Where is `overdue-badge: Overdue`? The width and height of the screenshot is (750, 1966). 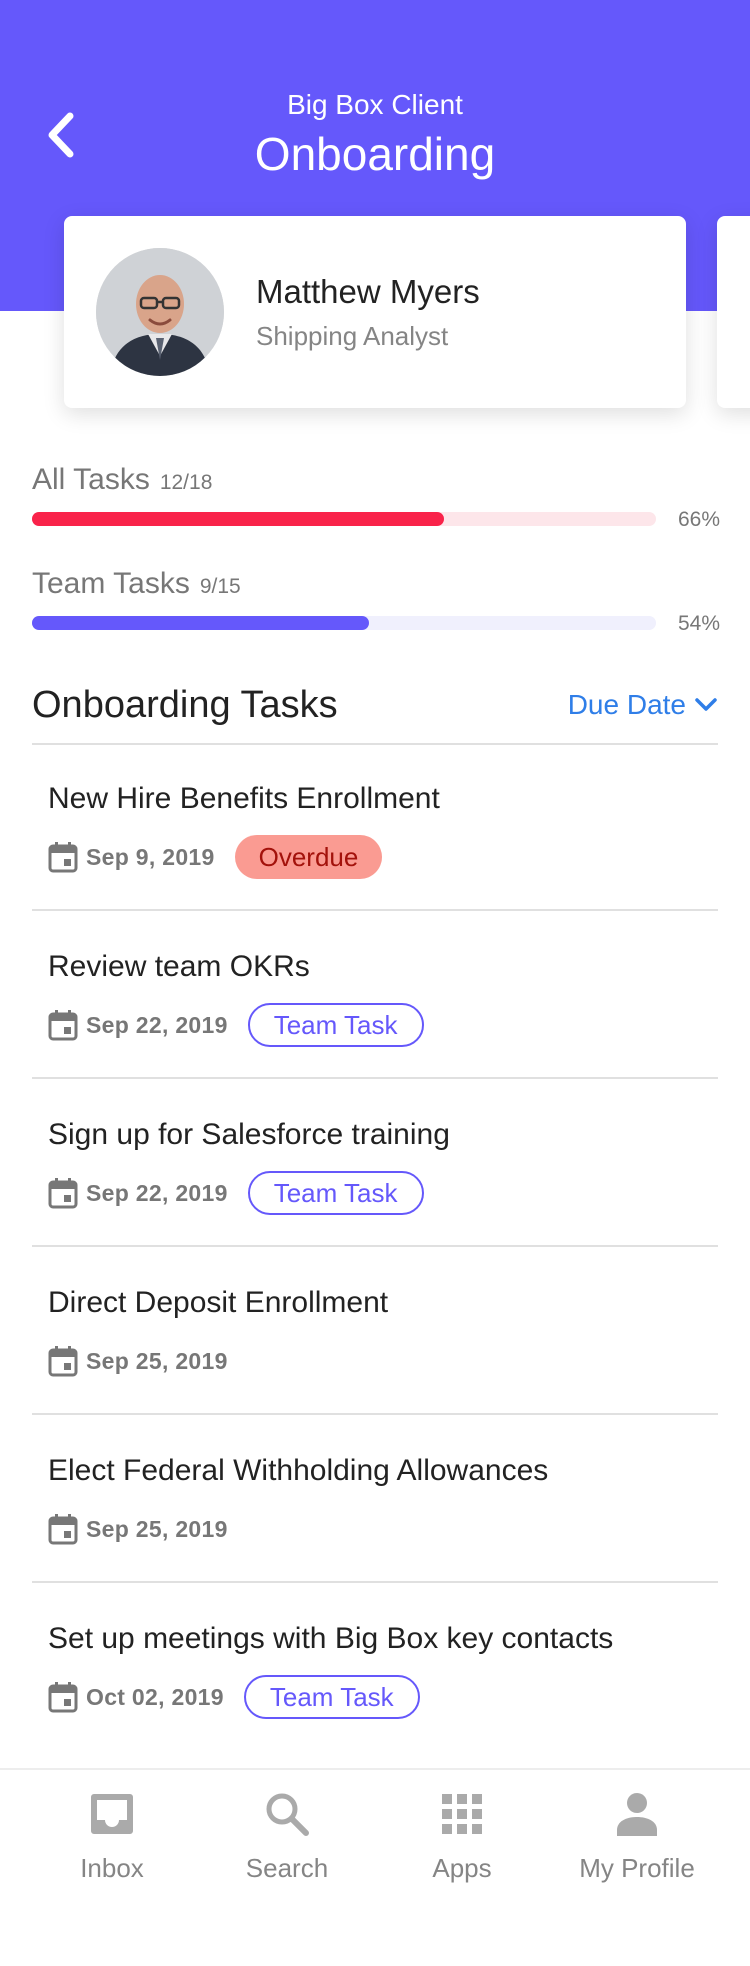 overdue-badge: Overdue is located at coordinates (308, 857).